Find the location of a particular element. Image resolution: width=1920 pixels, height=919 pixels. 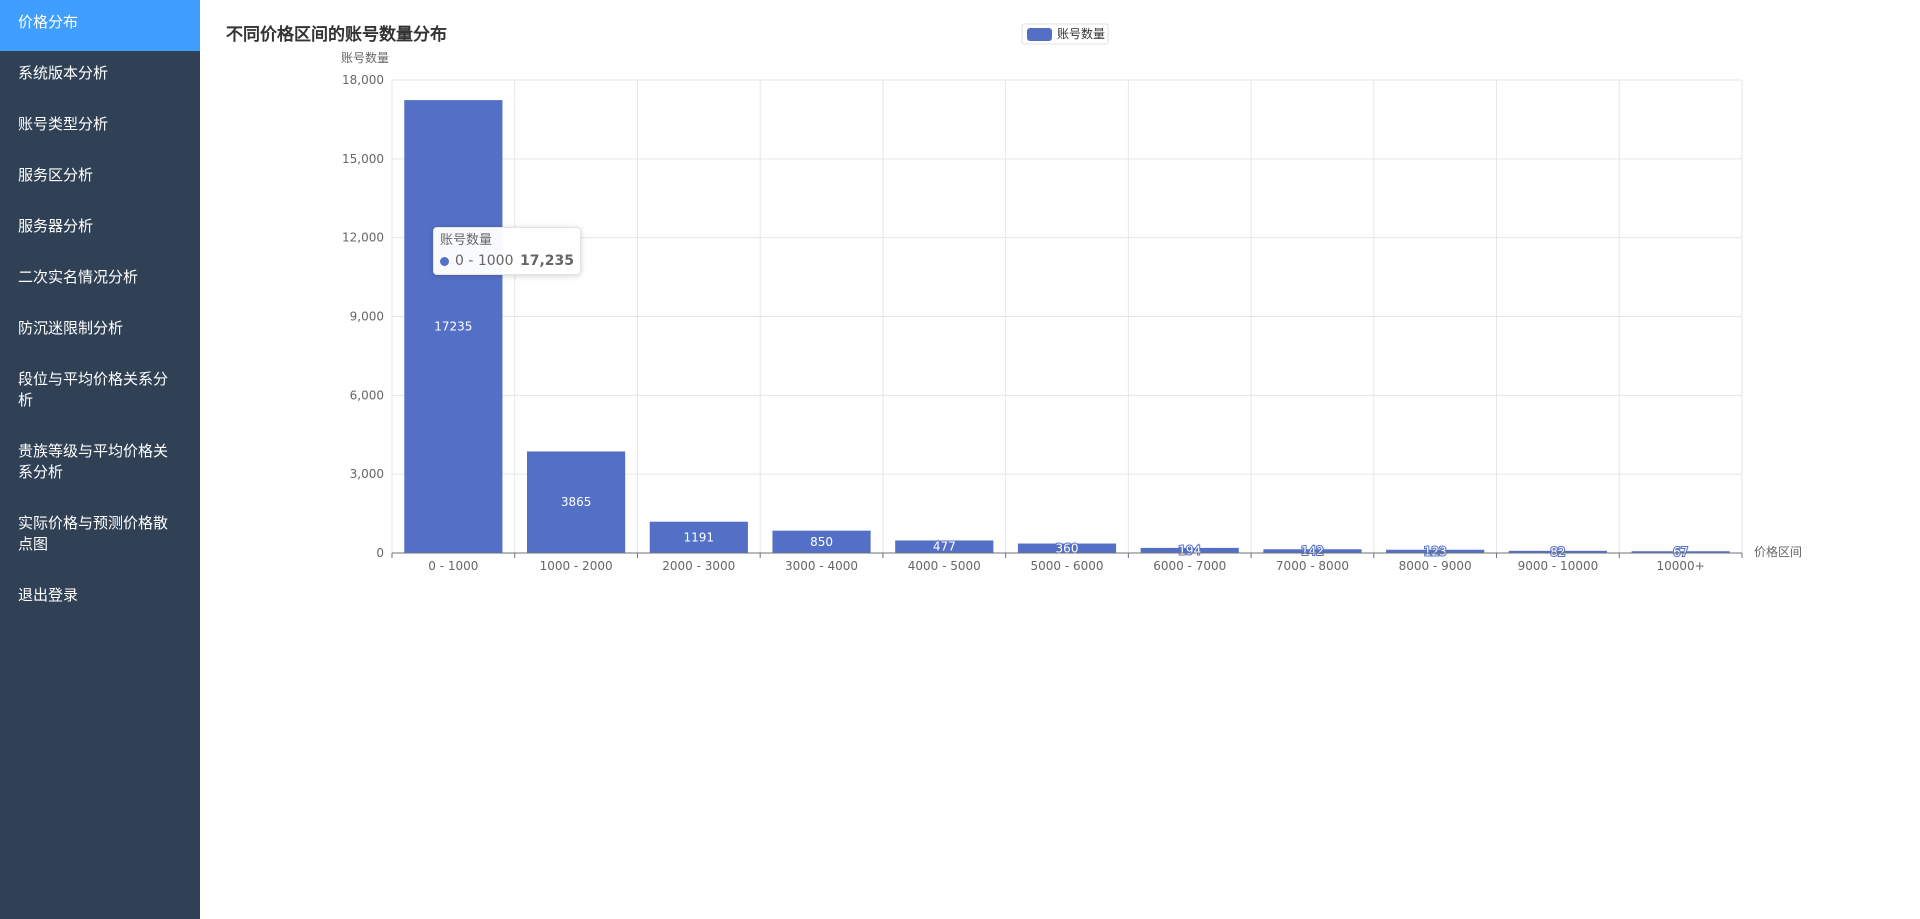

tooltip-value: 17,235 is located at coordinates (546, 261).